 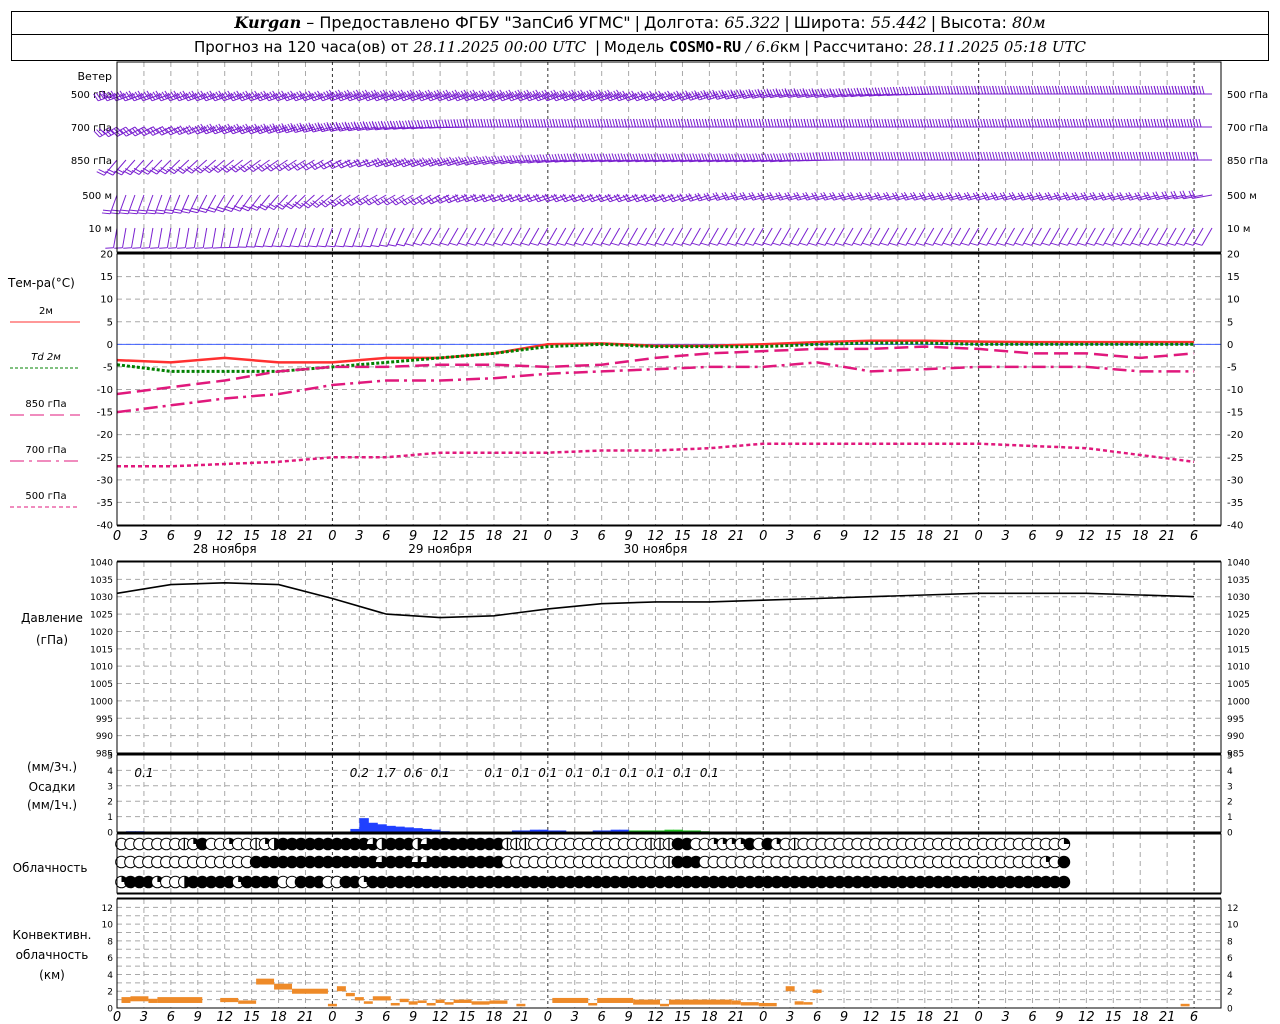 What do you see at coordinates (1247, 161) in the screenshot?
I see `wind-level-label-right: 850 гПа` at bounding box center [1247, 161].